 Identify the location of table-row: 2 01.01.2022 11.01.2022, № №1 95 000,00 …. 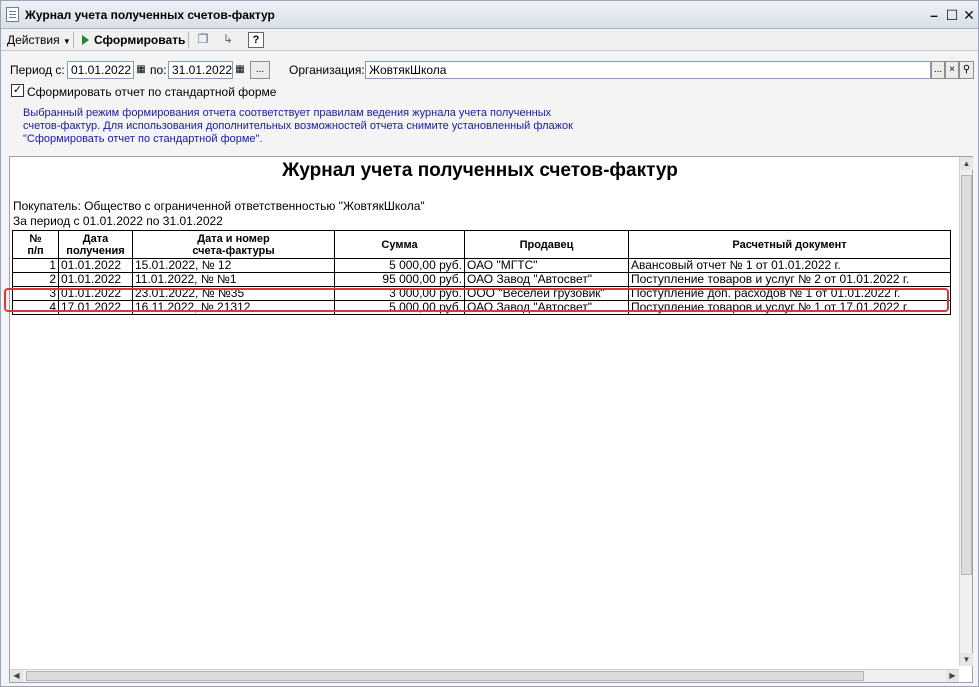
(481, 279).